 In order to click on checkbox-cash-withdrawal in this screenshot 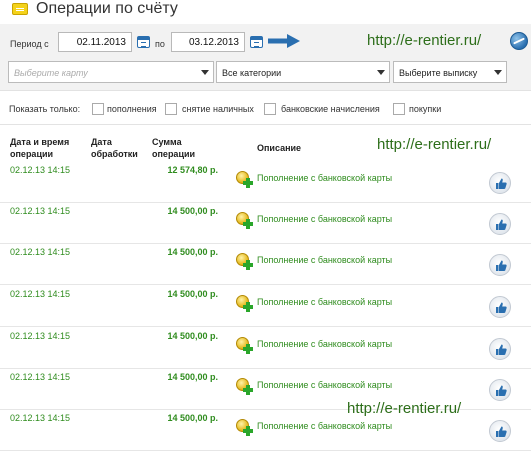, I will do `click(171, 109)`.